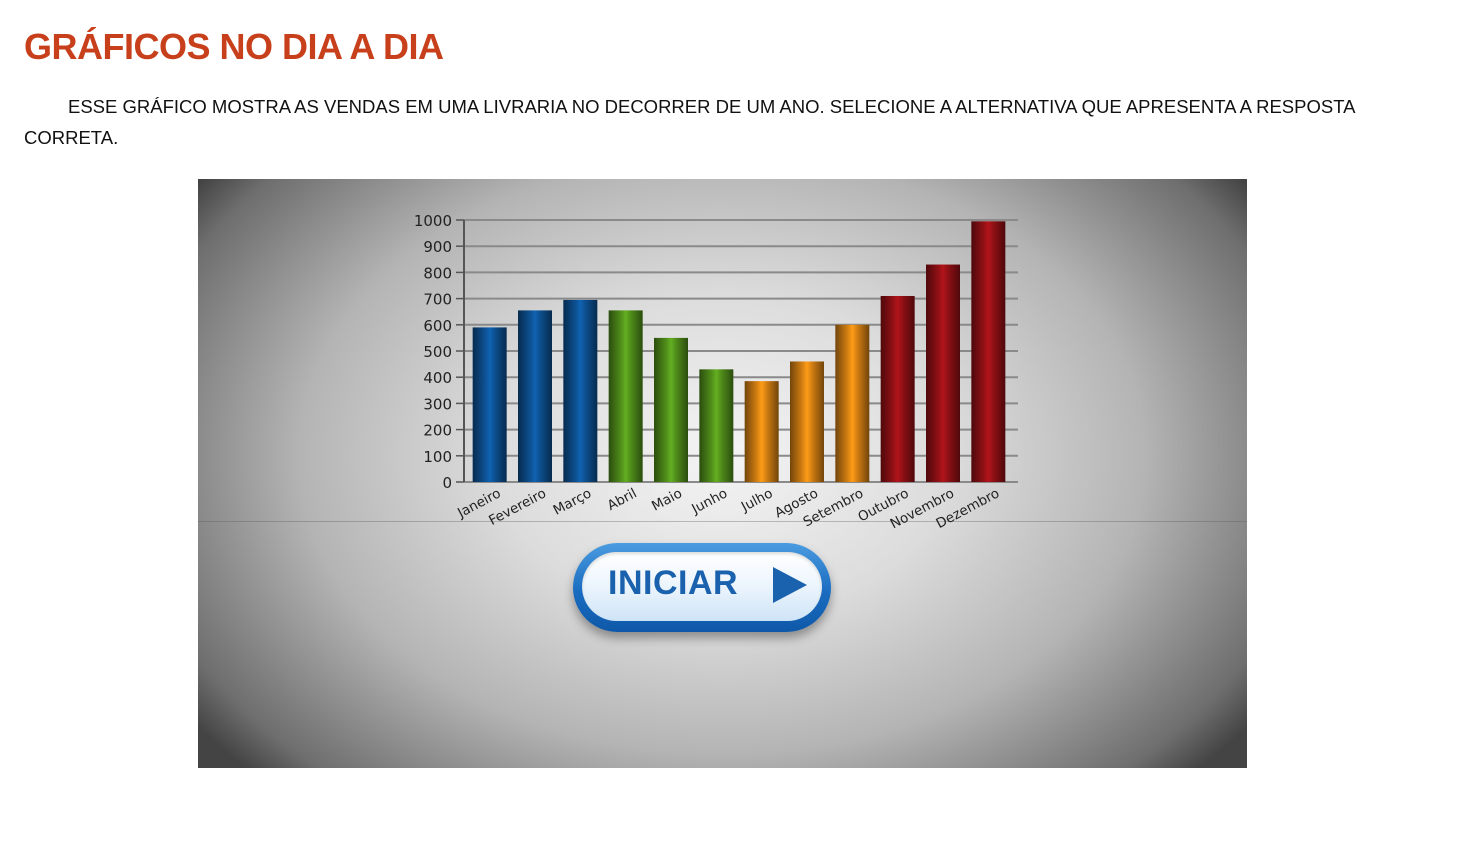 The height and width of the screenshot is (850, 1460). Describe the element at coordinates (447, 483) in the screenshot. I see `y-tick-label: 0` at that location.